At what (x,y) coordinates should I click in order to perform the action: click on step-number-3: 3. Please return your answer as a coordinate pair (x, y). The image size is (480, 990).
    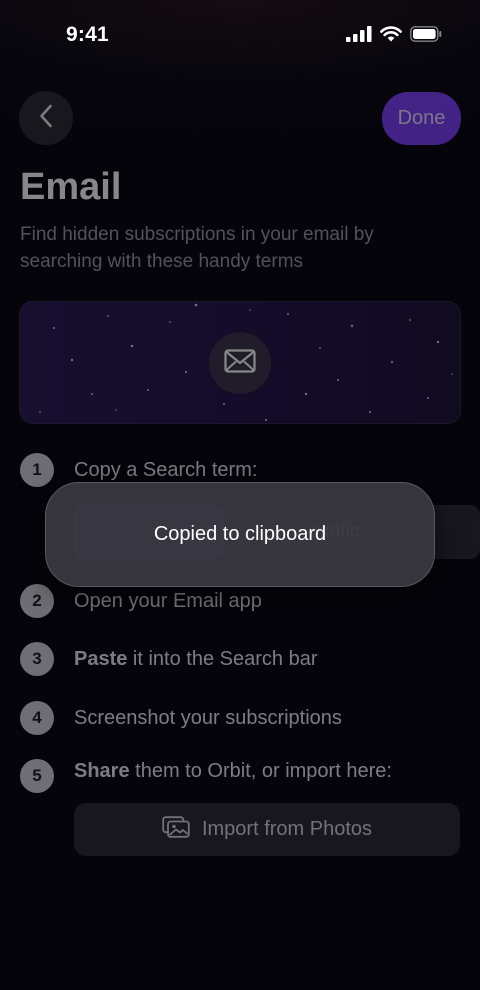
    Looking at the image, I should click on (37, 659).